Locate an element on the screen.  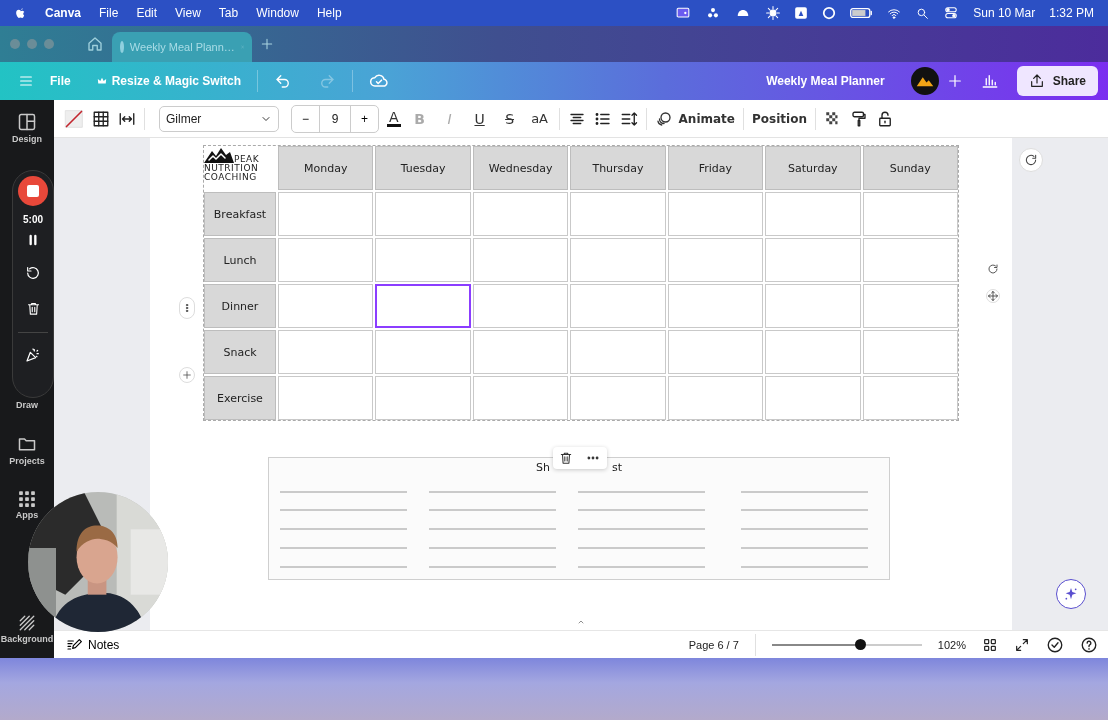
search-icon is located at coordinates (923, 13).